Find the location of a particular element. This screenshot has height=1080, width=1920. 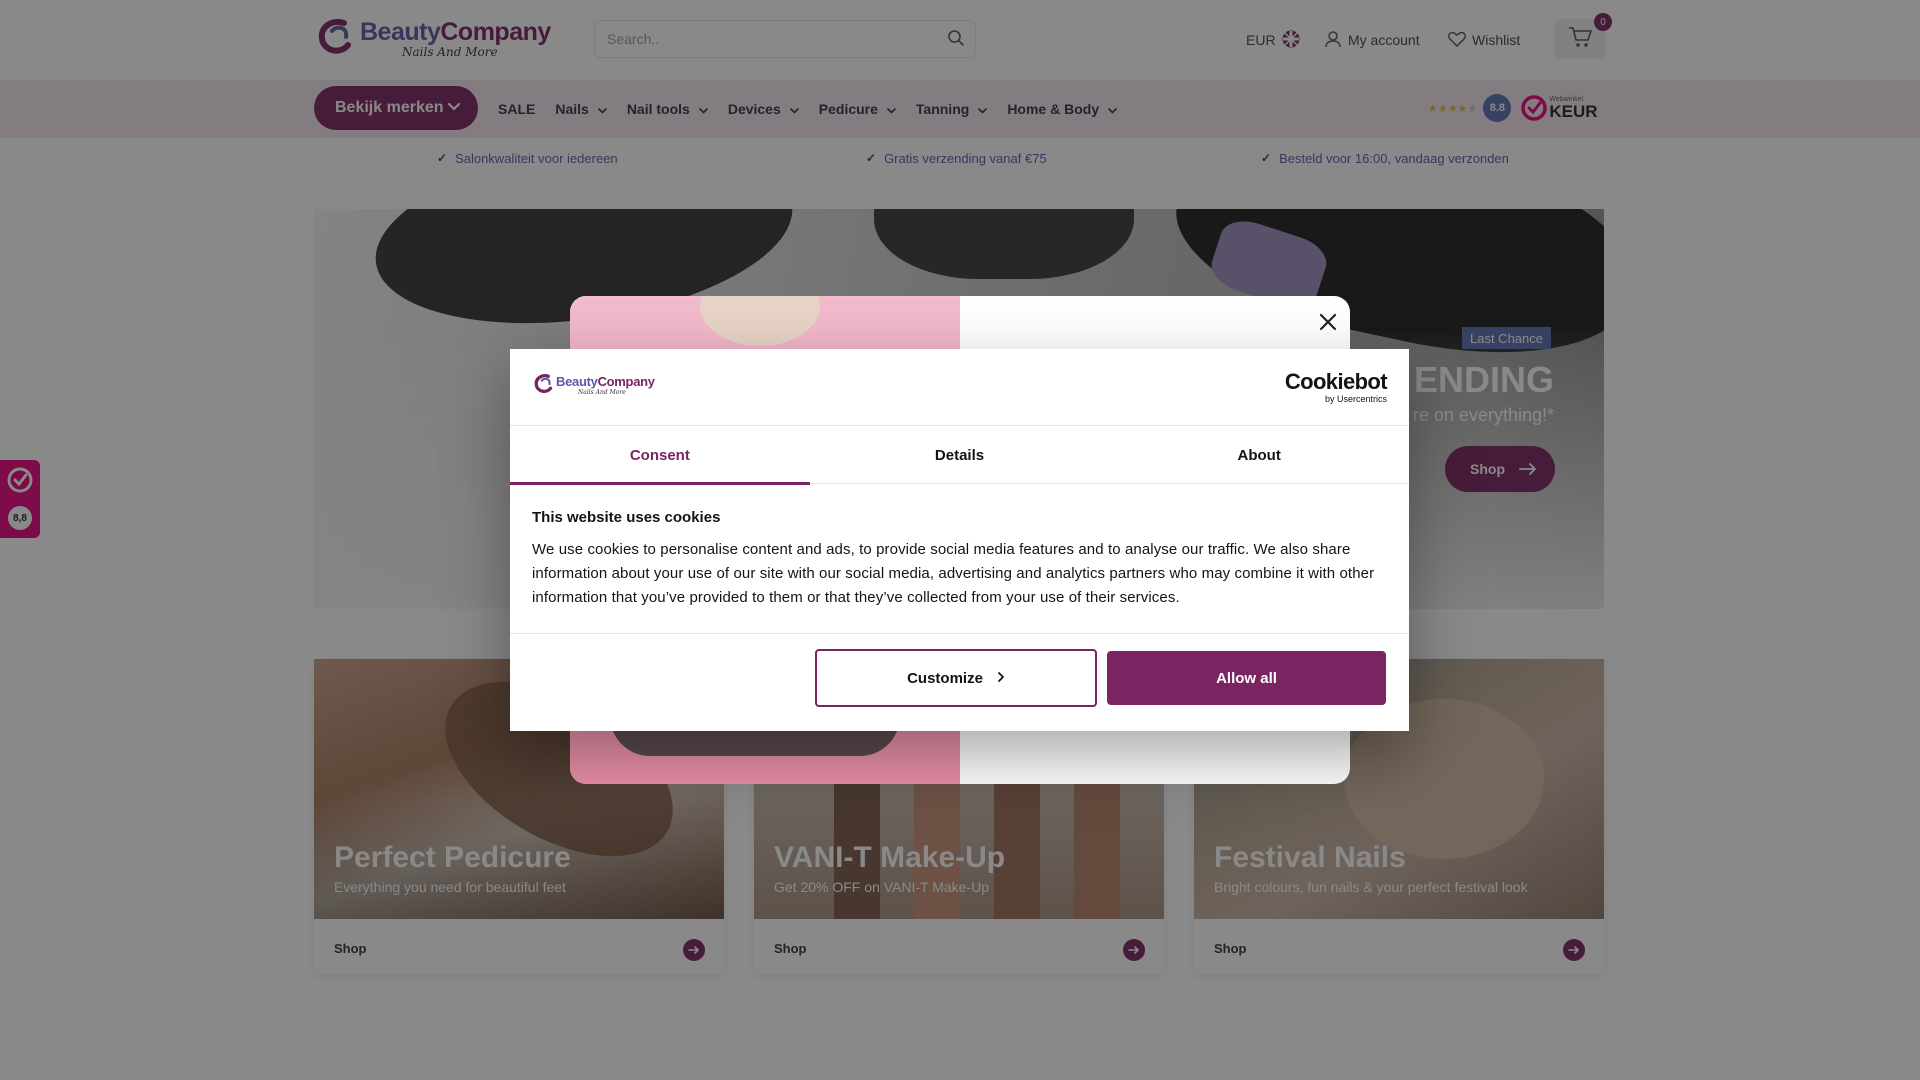

close-icon is located at coordinates (1328, 322).